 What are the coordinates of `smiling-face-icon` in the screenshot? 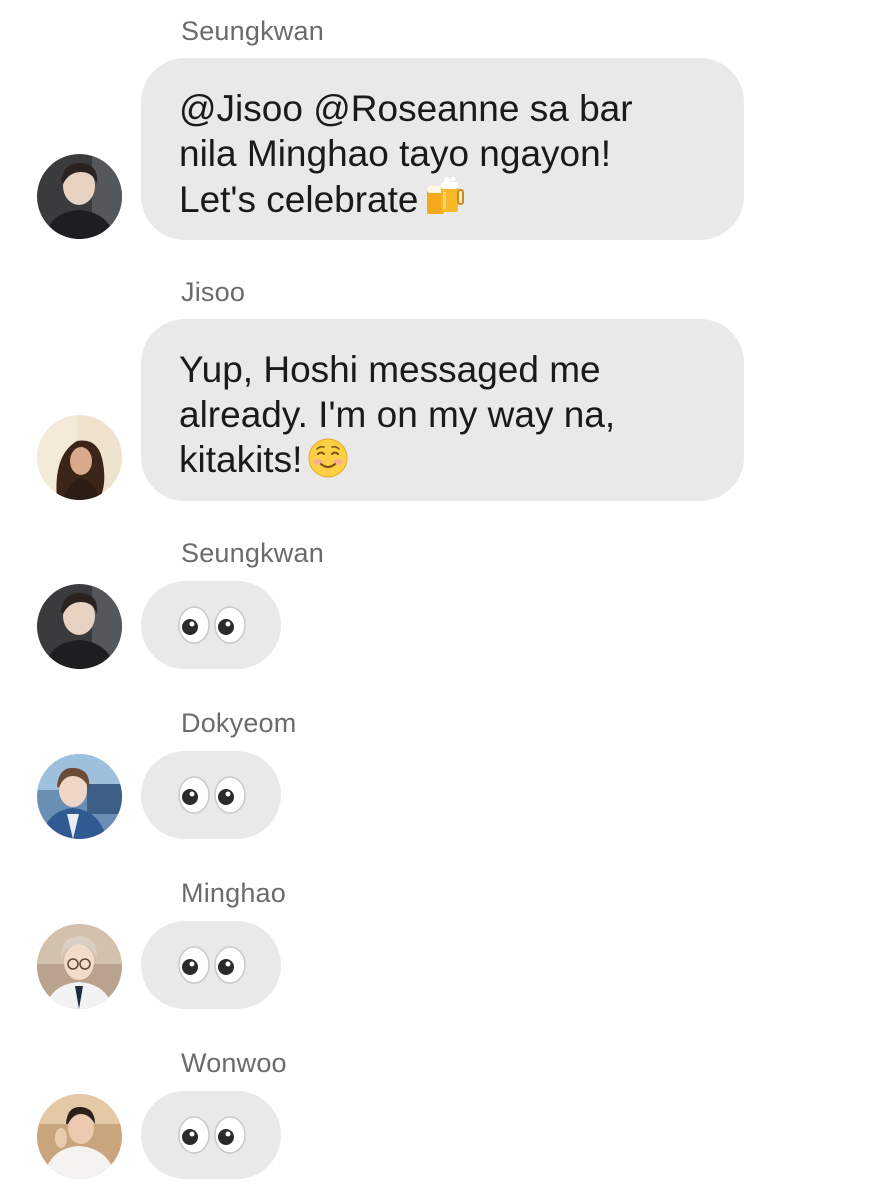 It's located at (328, 458).